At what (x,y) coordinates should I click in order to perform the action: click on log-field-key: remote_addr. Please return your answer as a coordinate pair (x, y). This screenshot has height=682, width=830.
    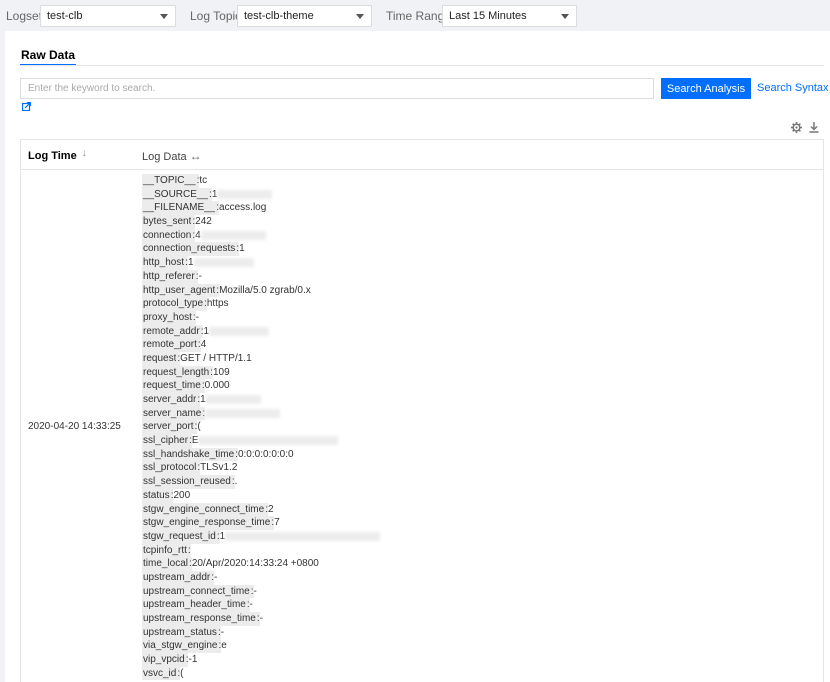
    Looking at the image, I should click on (171, 331).